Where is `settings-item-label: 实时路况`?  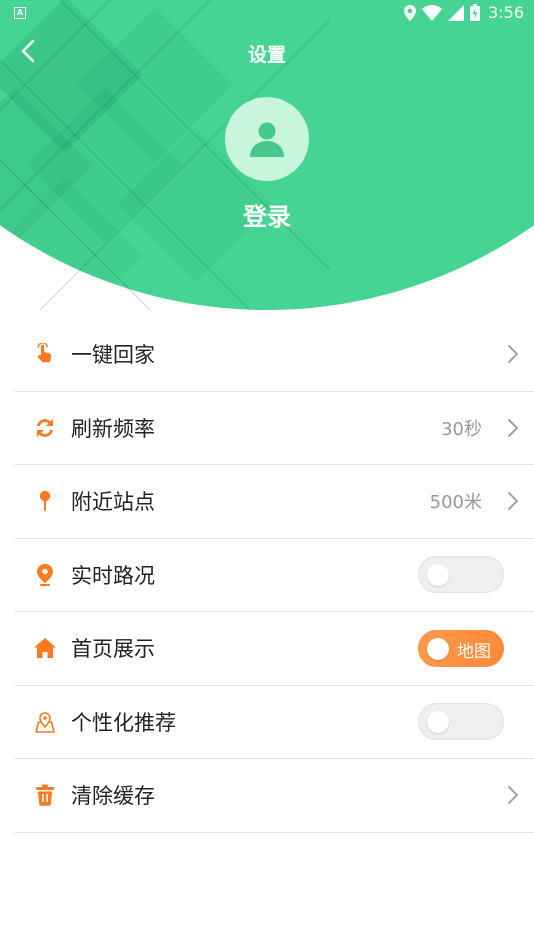 settings-item-label: 实时路况 is located at coordinates (113, 575).